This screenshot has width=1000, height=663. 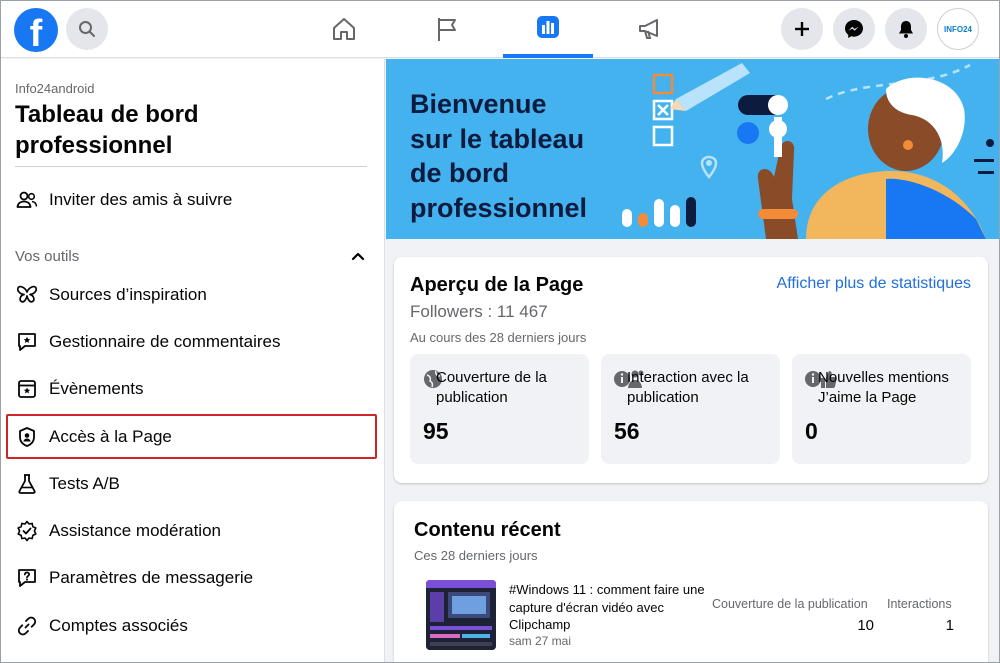 What do you see at coordinates (881, 409) in the screenshot?
I see `stat-new-page-likes: Nouvelles mentions J’aime la Page 0` at bounding box center [881, 409].